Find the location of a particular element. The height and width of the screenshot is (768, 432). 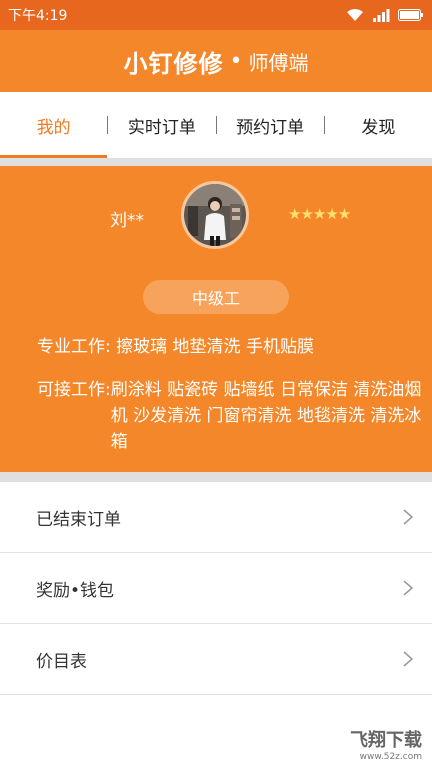

menu-item-label: 奖励•钱包 is located at coordinates (75, 590).